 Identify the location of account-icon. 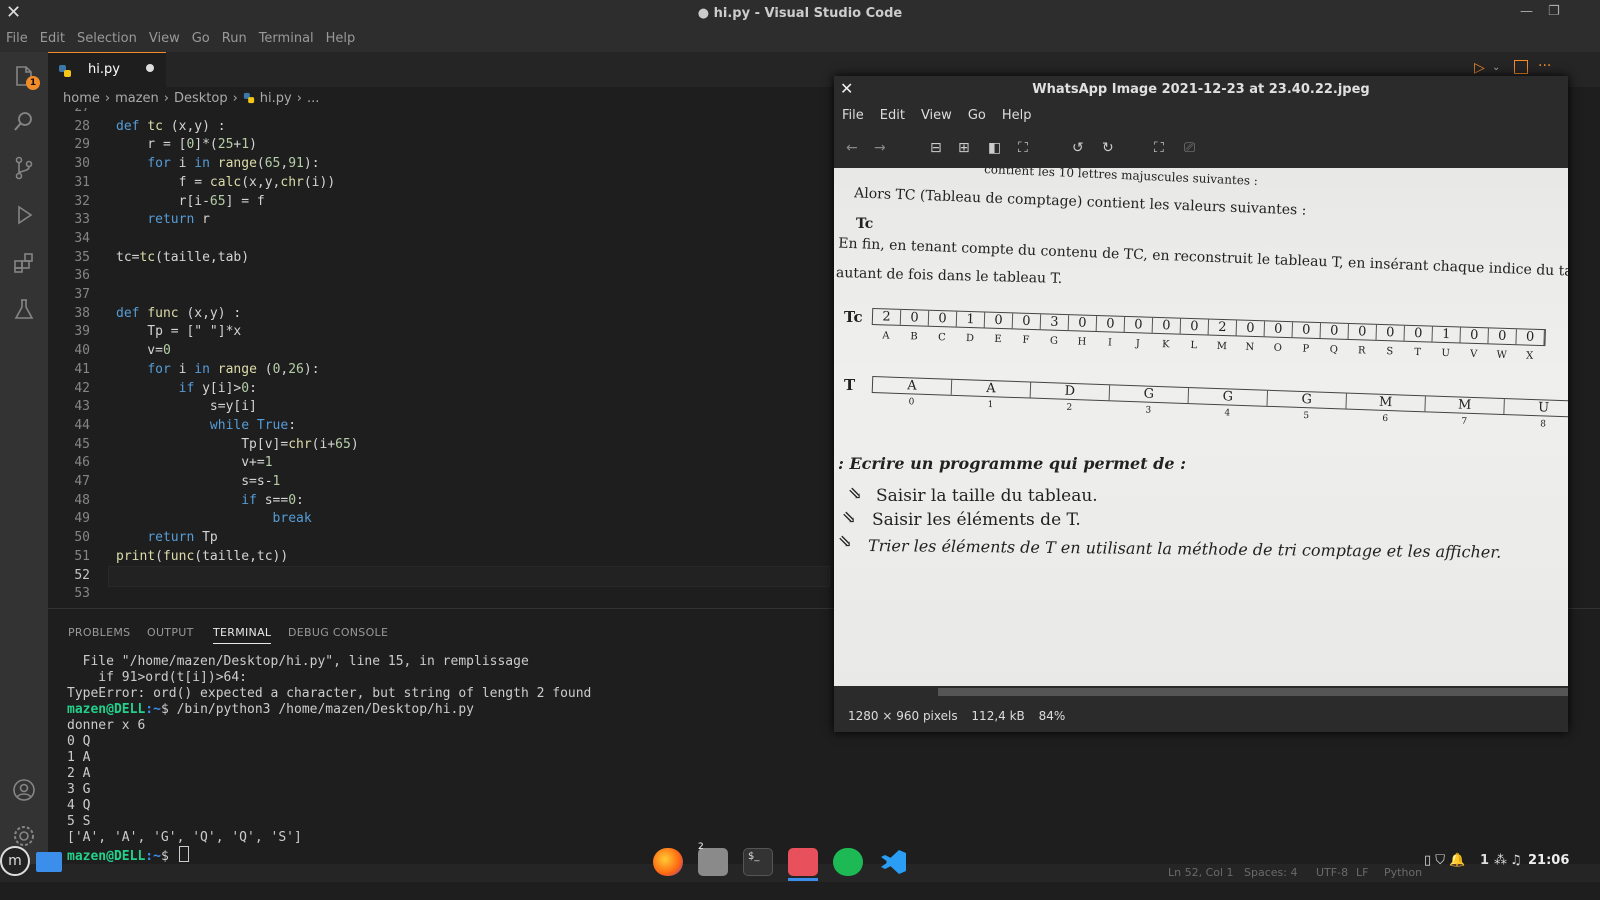
(24, 790).